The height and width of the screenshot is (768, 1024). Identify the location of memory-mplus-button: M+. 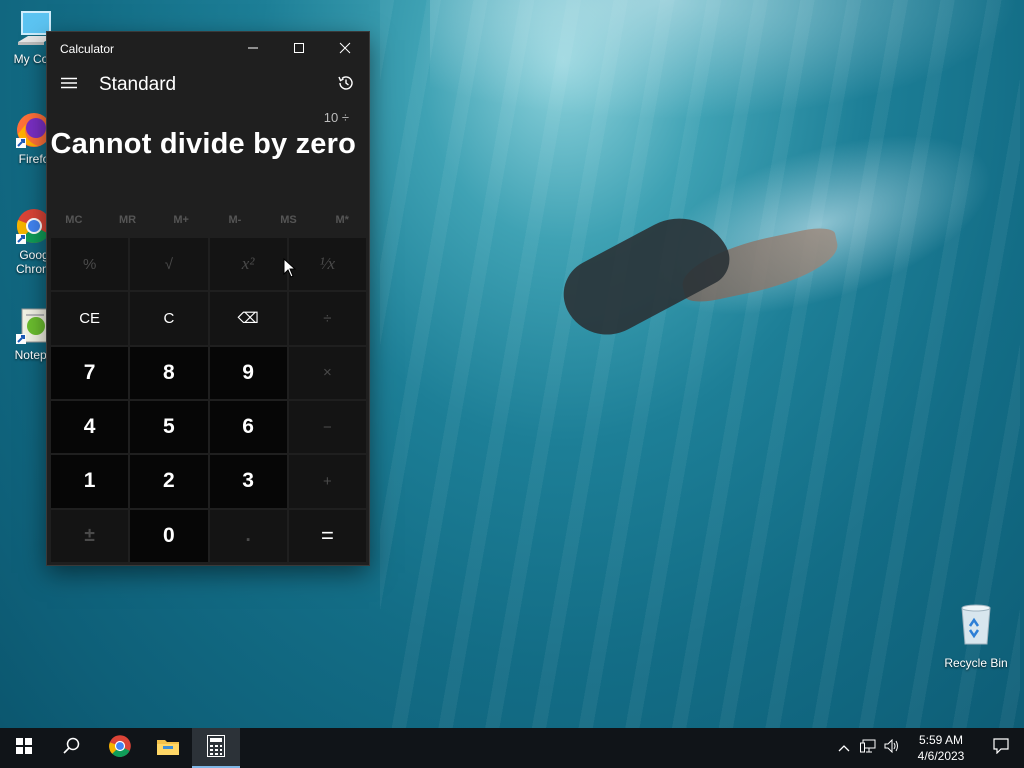
(181, 220).